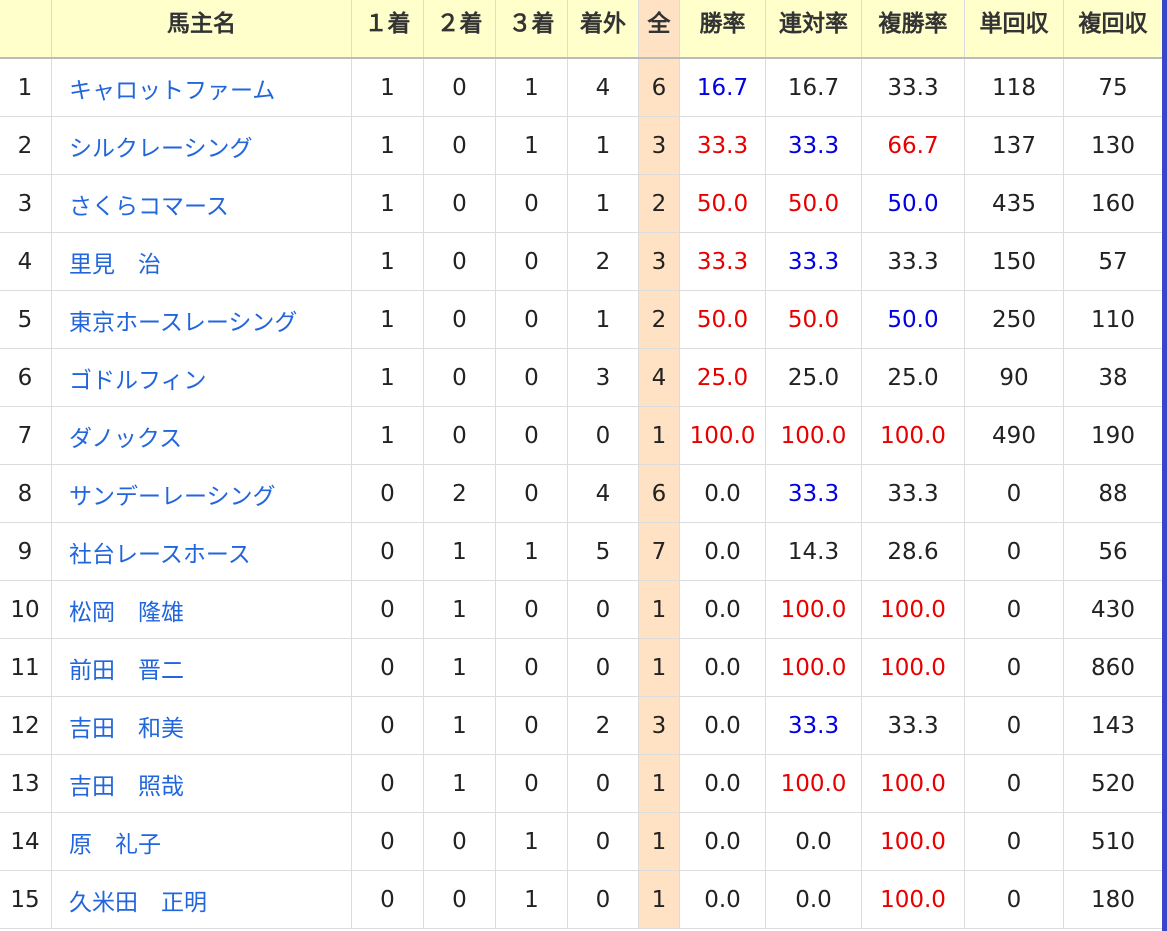 The height and width of the screenshot is (931, 1167). What do you see at coordinates (531, 29) in the screenshot?
I see `header-third: ３着` at bounding box center [531, 29].